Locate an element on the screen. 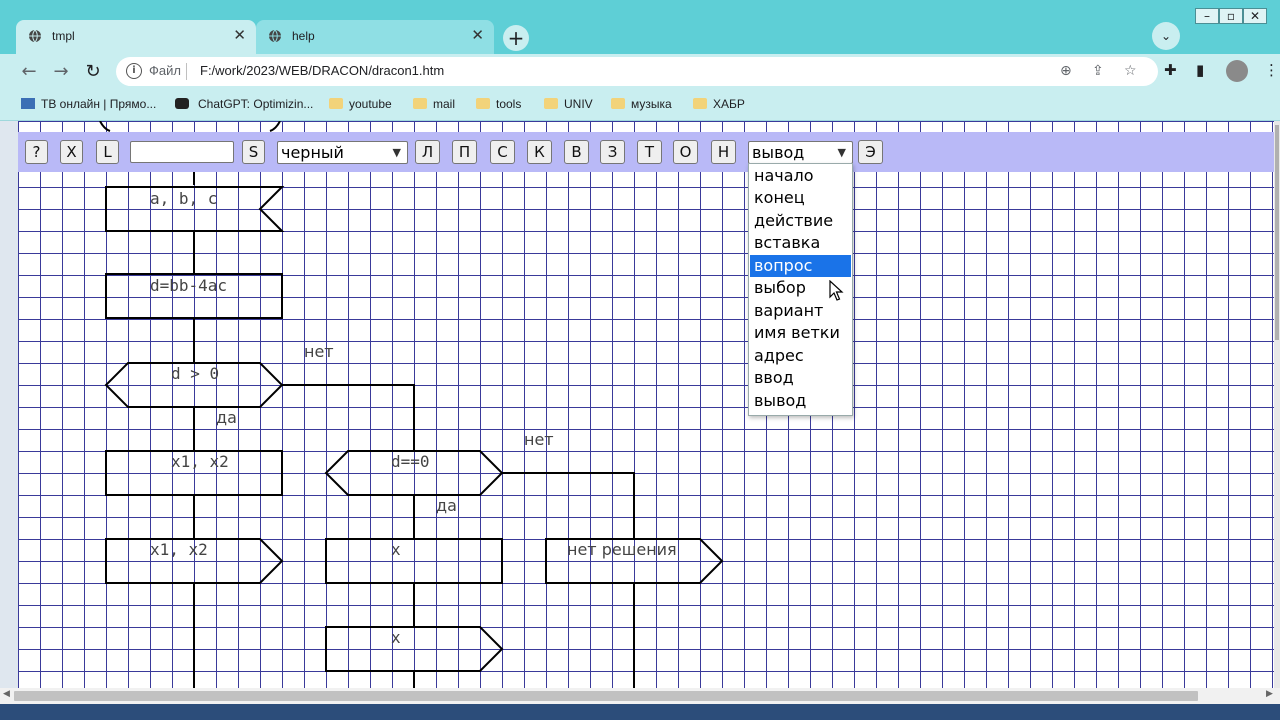 Image resolution: width=1280 pixels, height=720 pixels. letter-button: Н is located at coordinates (723, 152).